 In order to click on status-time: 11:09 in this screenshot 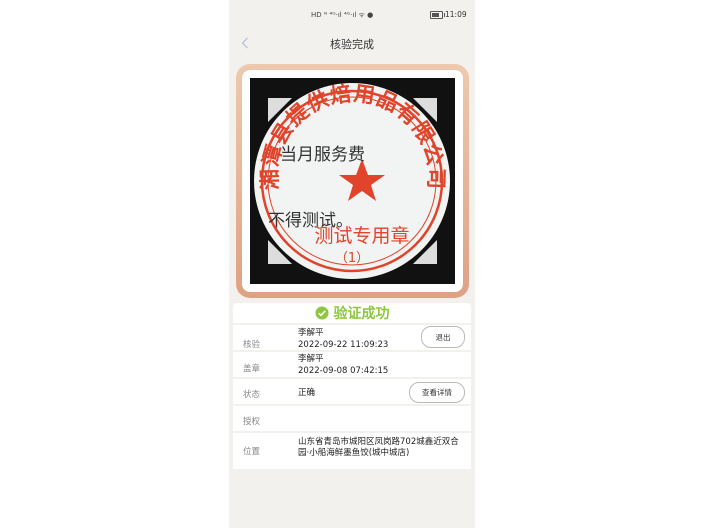, I will do `click(456, 14)`.